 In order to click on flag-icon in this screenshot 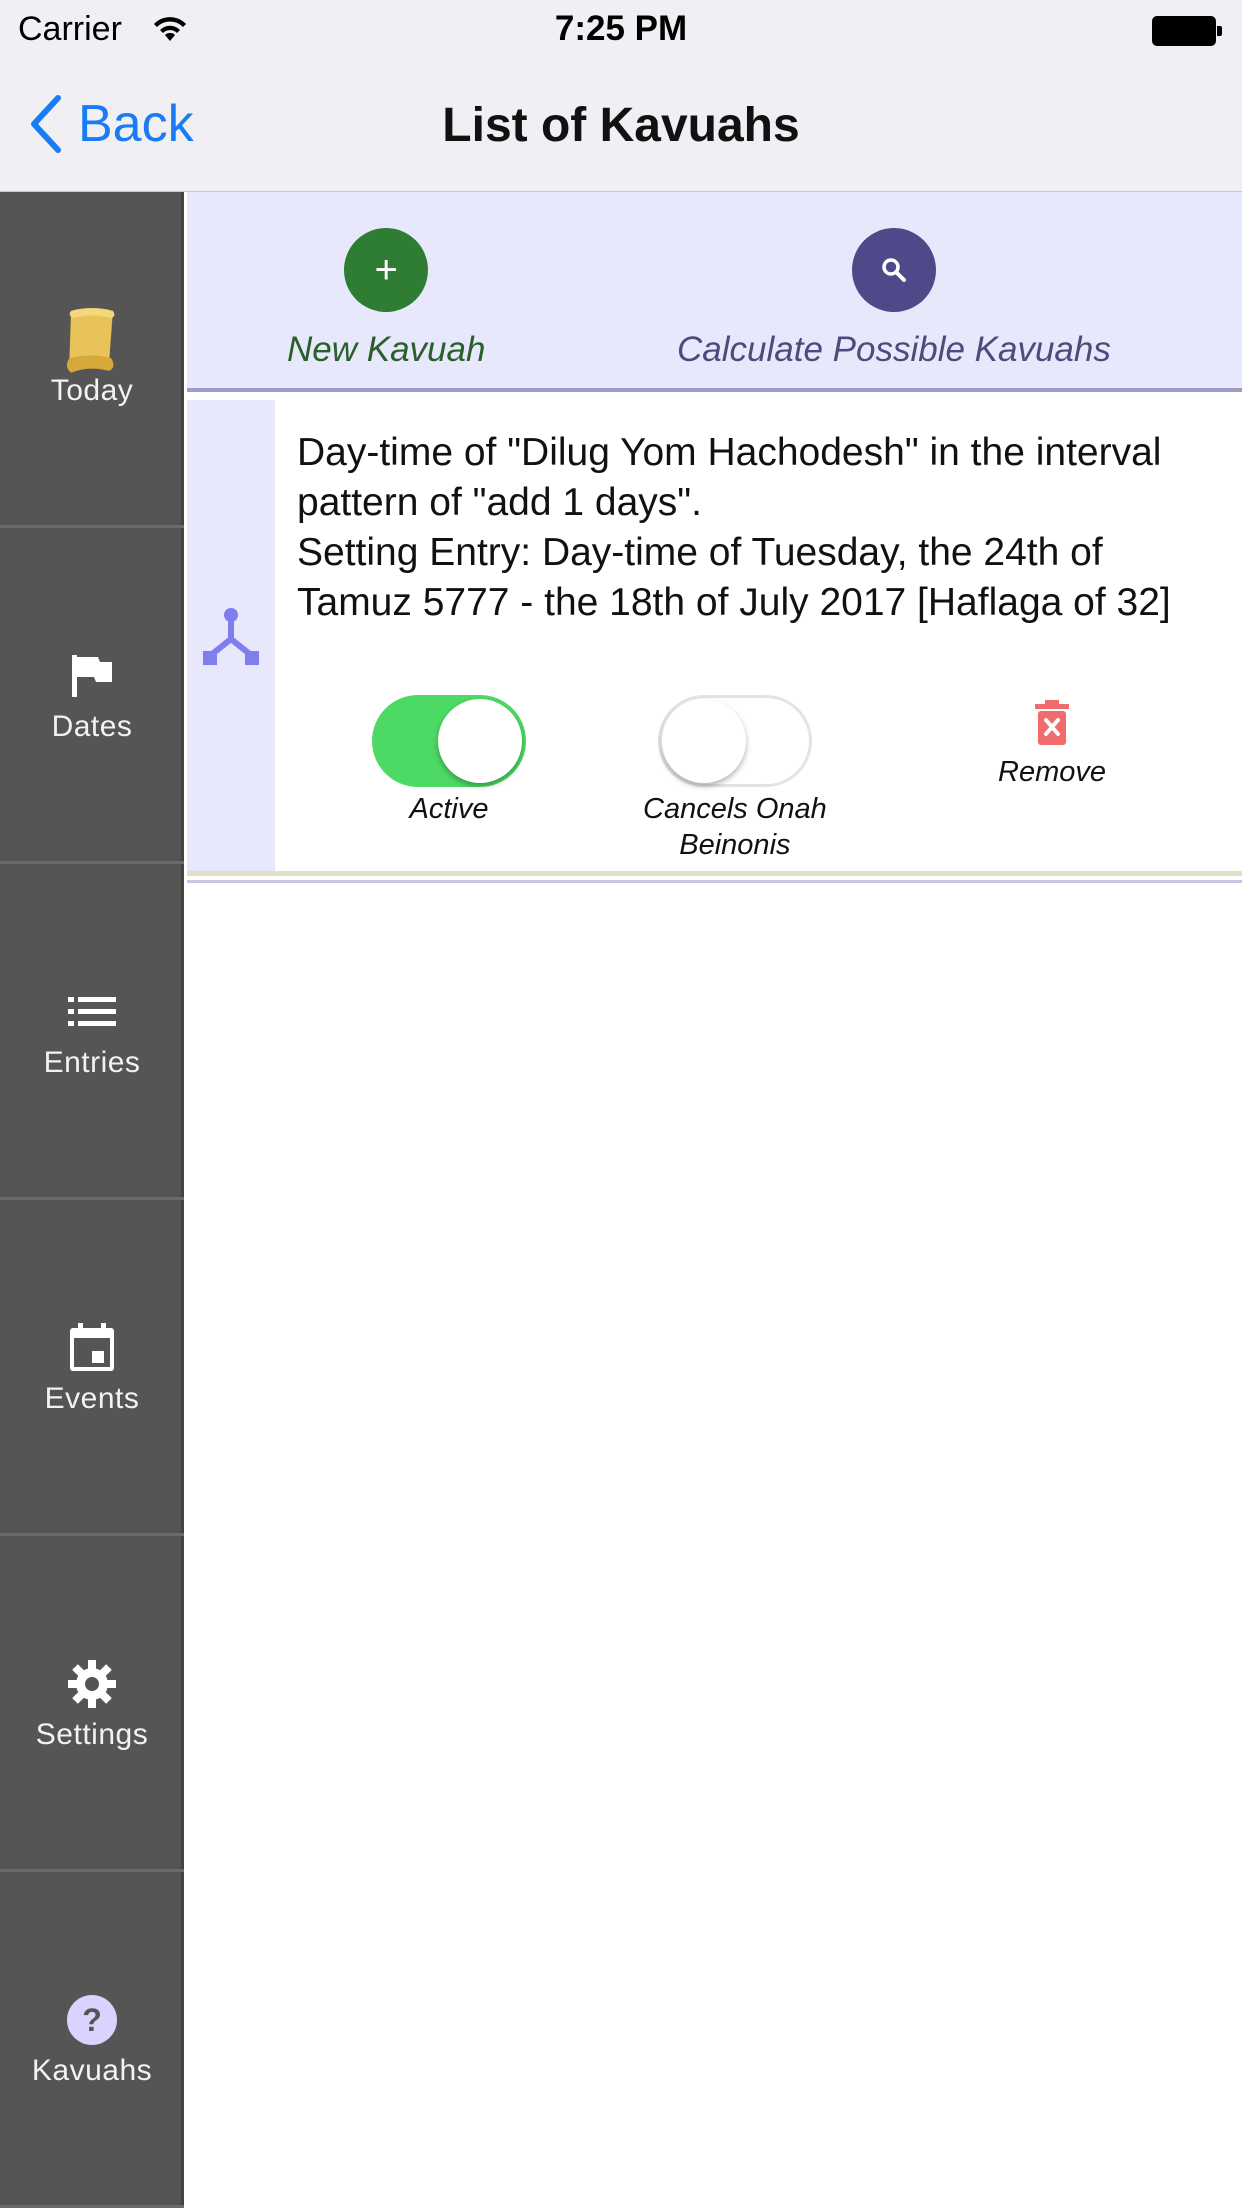, I will do `click(92, 676)`.